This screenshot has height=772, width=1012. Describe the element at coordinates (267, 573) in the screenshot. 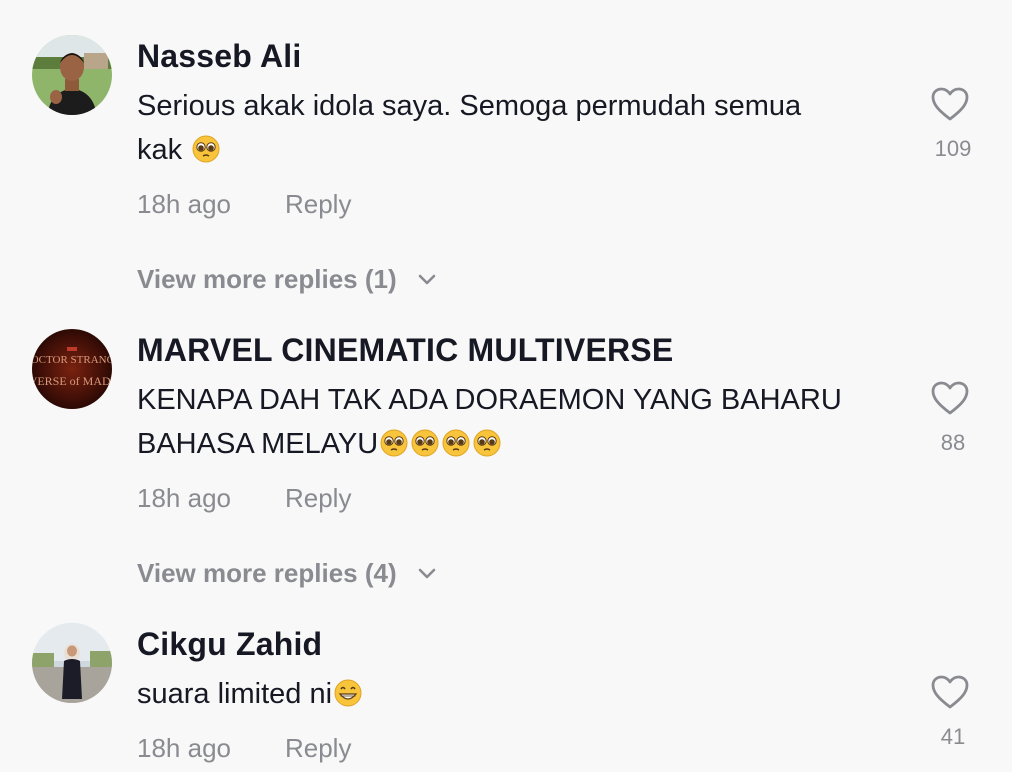

I see `view-more-replies-label: View more replies (4)` at that location.